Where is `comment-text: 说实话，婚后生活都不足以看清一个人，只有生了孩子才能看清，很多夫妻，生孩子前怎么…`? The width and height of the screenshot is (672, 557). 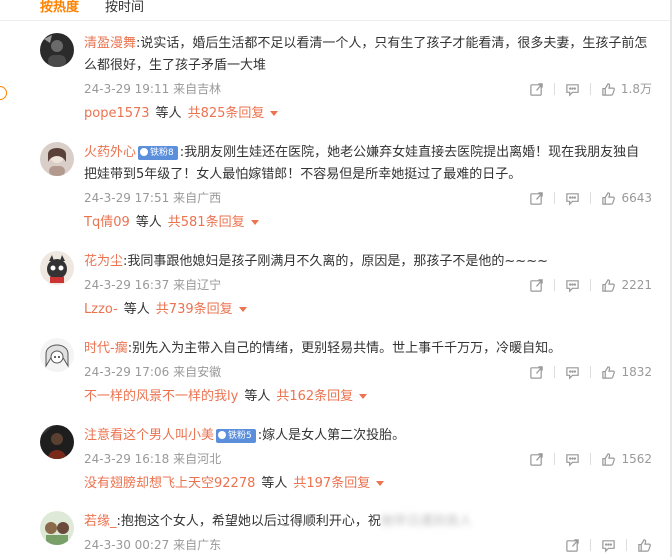 comment-text: 说实话，婚后生活都不足以看清一个人，只有生了孩子才能看清，很多夫妻，生孩子前怎么… is located at coordinates (366, 54).